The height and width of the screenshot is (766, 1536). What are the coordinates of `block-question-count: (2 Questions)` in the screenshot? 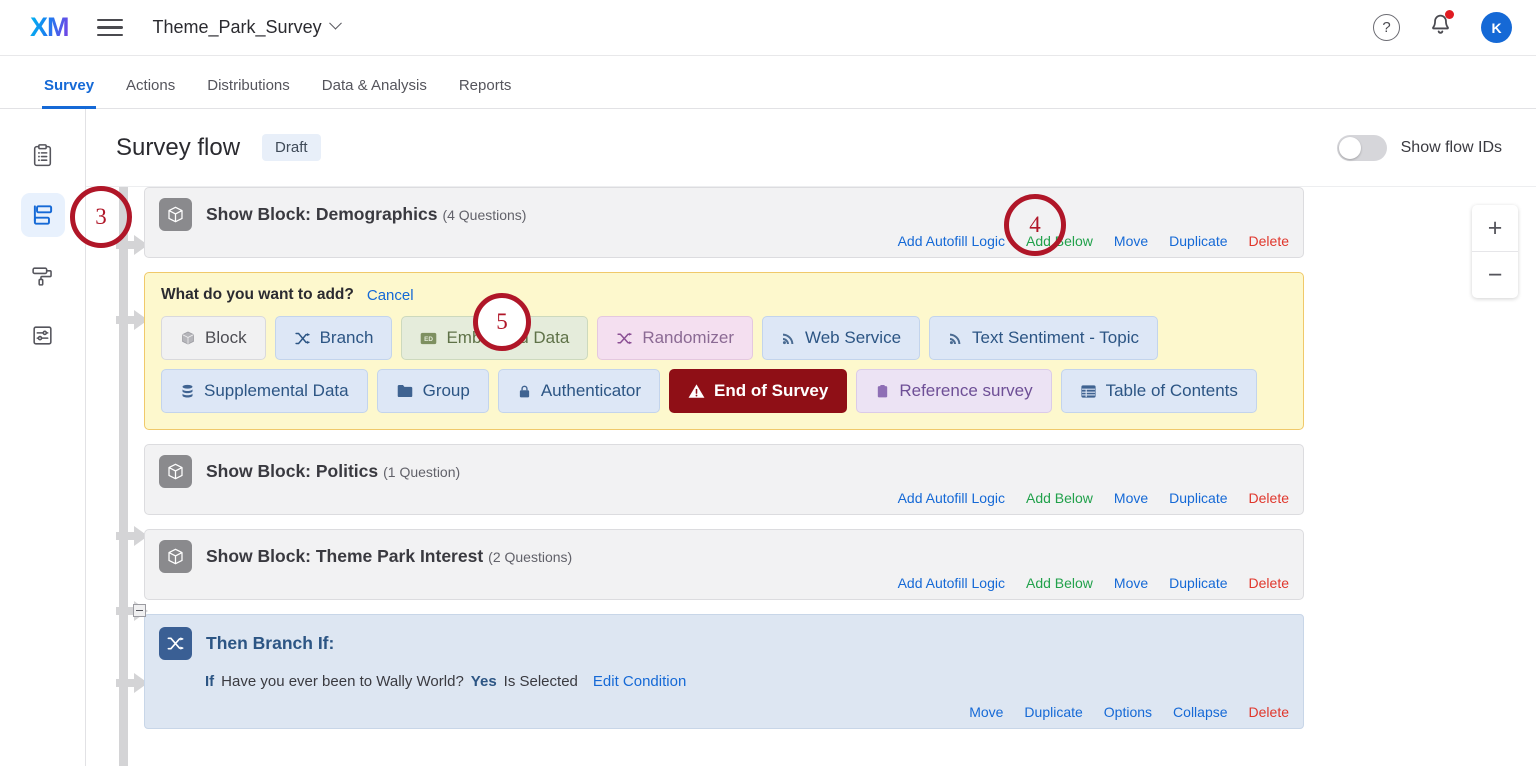 It's located at (530, 557).